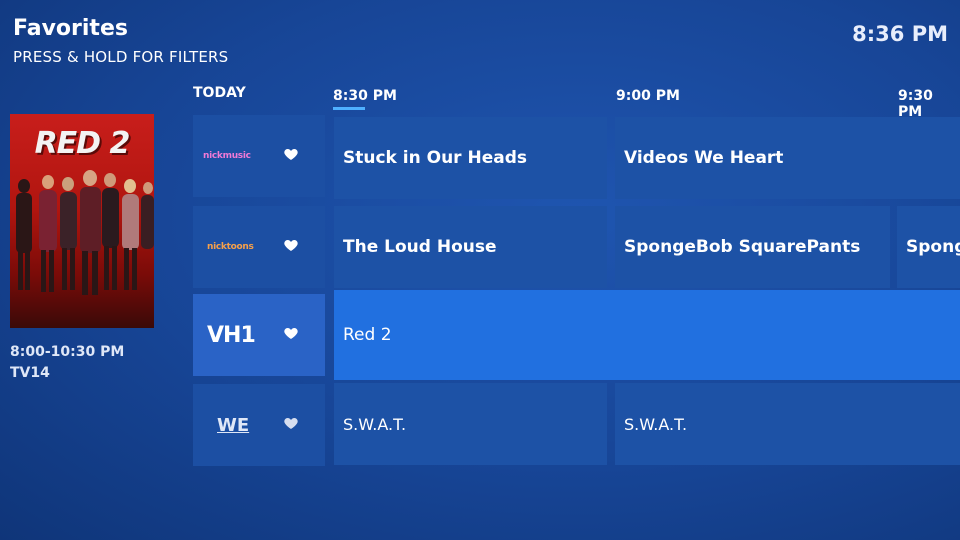 This screenshot has height=540, width=960. I want to click on program-cell: The Loud House, so click(470, 247).